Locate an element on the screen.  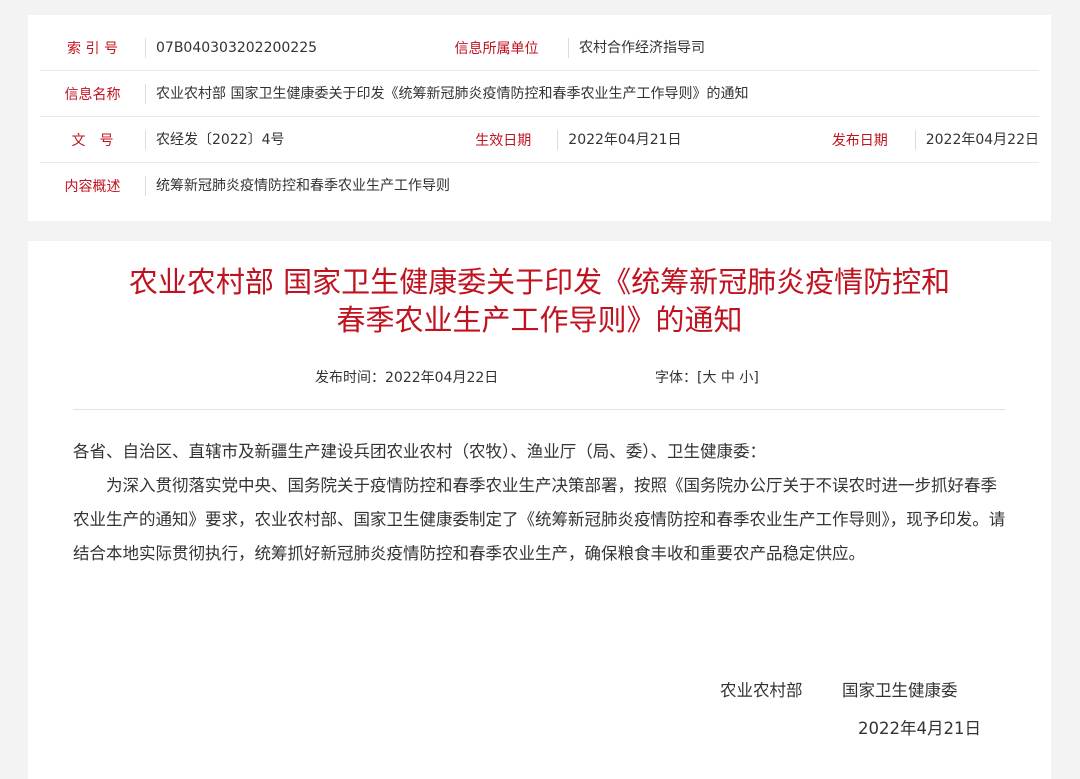
publish-time: 发布时间：2022年04月22日 is located at coordinates (407, 378).